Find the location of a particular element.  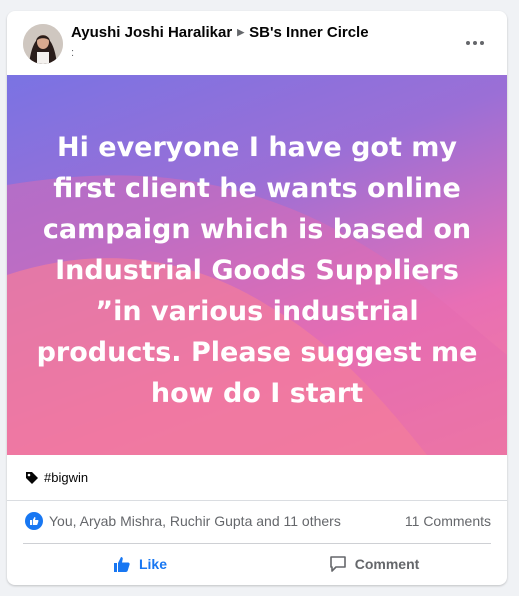

post-meta: : is located at coordinates (73, 53).